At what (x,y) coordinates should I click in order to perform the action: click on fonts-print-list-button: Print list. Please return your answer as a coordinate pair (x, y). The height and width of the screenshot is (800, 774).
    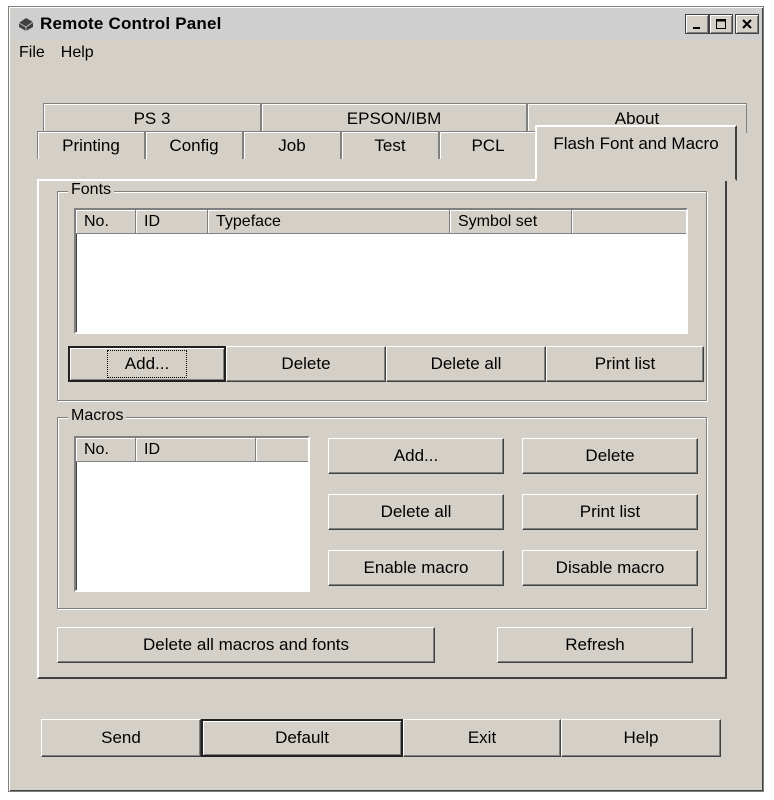
    Looking at the image, I should click on (625, 364).